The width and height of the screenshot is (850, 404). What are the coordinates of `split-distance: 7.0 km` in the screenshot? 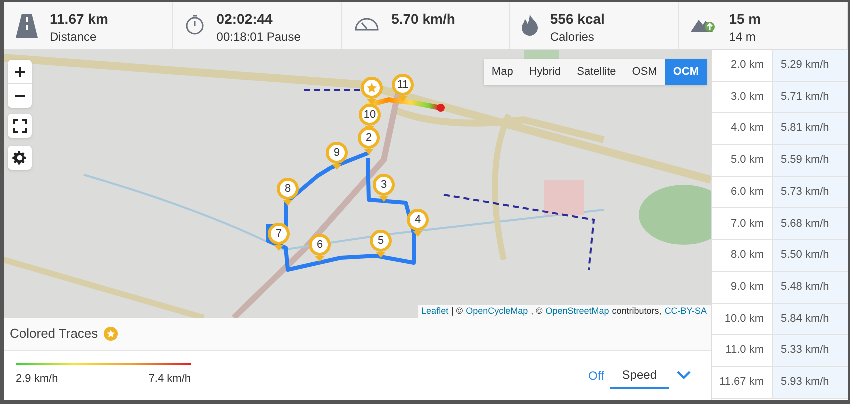 It's located at (747, 224).